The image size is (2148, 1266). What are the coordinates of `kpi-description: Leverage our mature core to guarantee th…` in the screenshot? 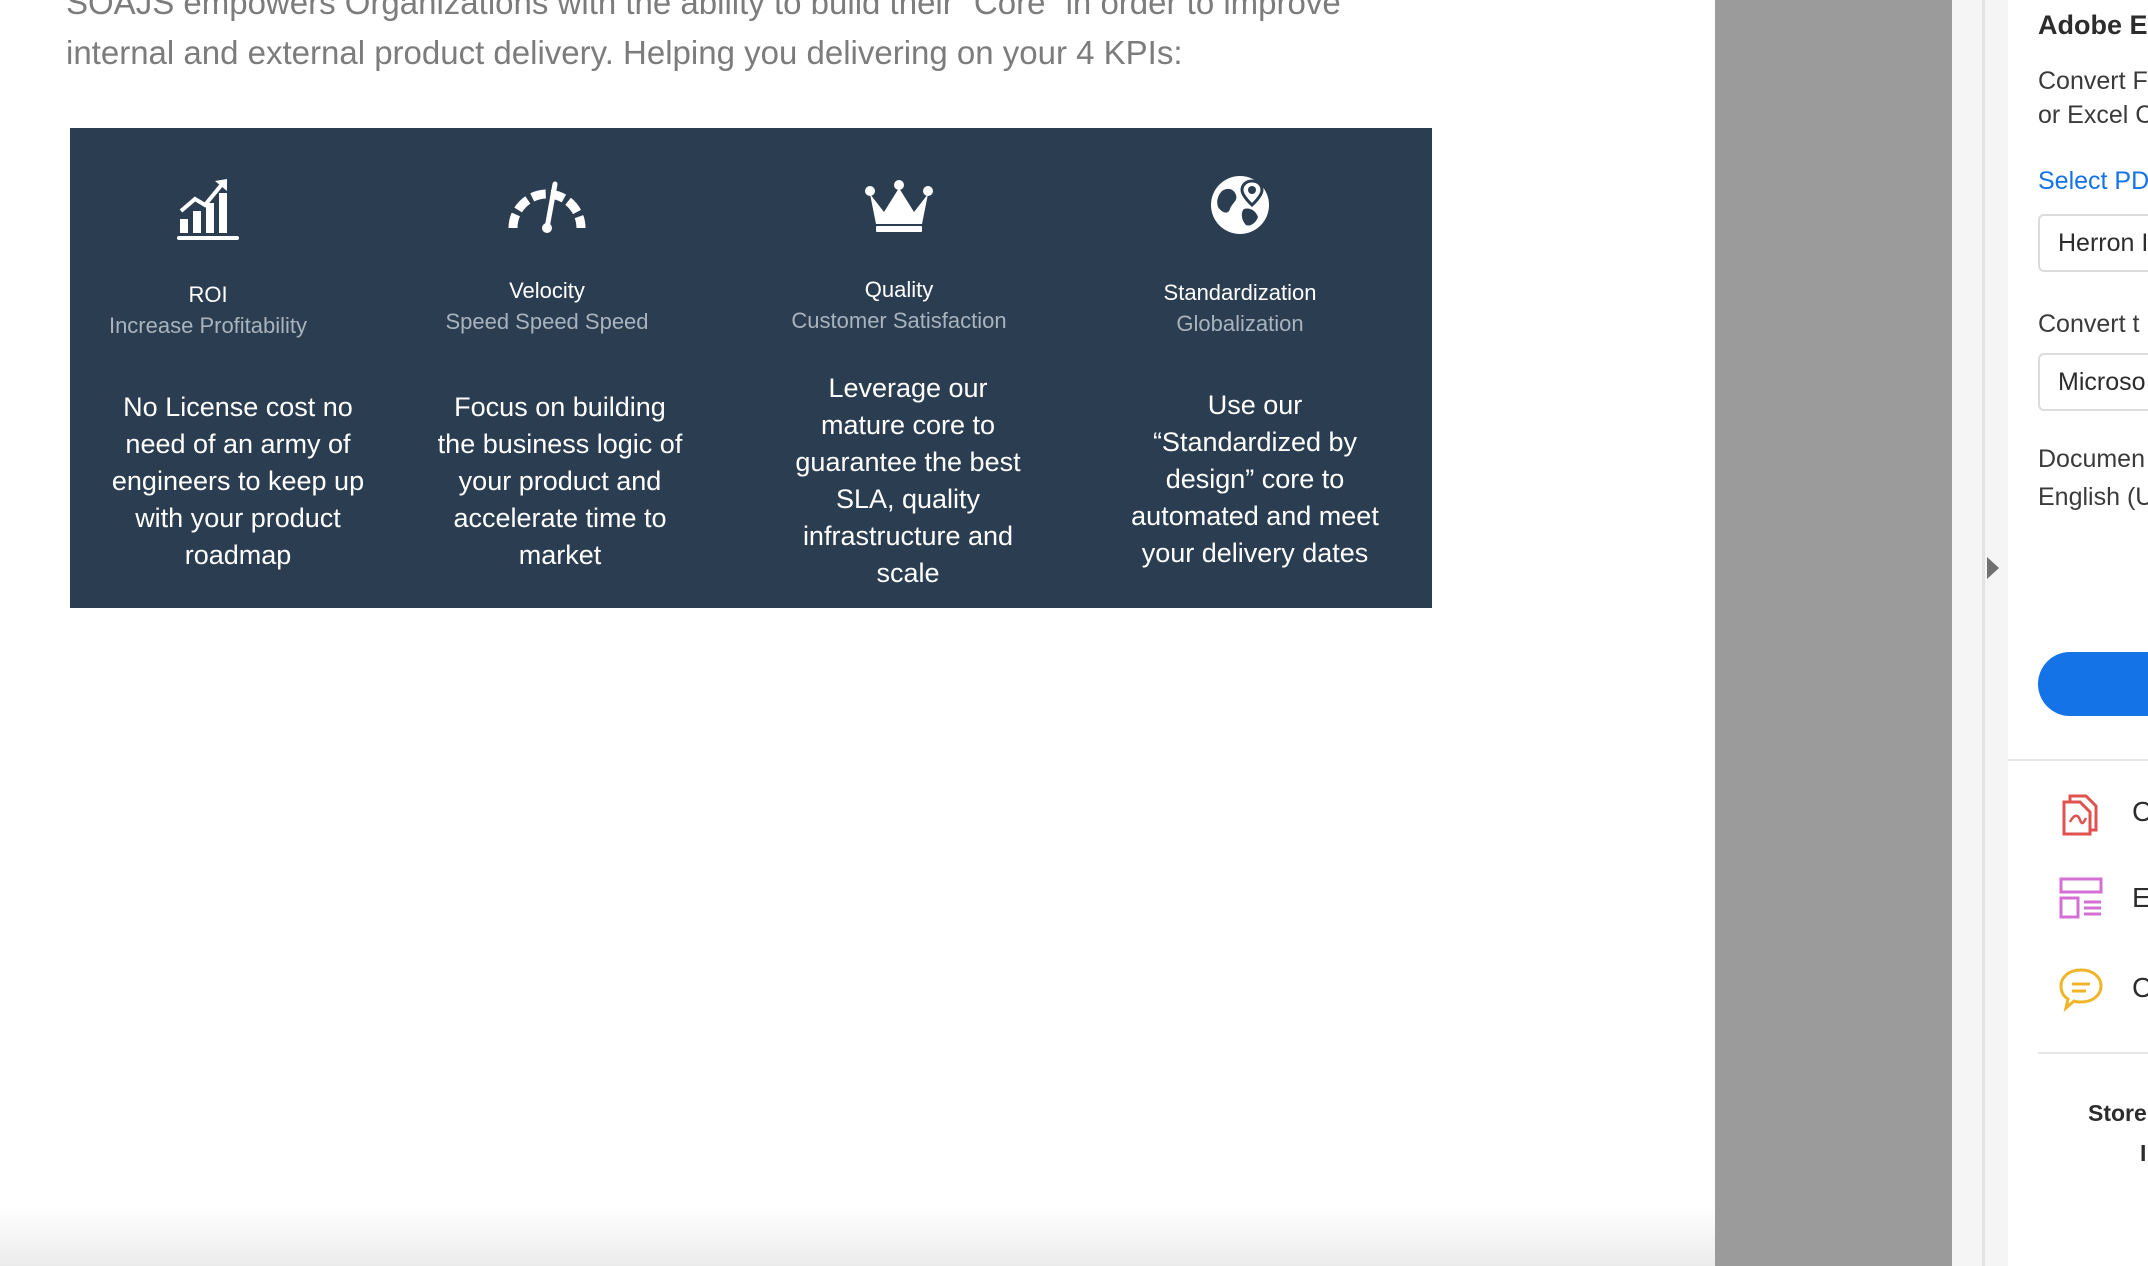 It's located at (908, 480).